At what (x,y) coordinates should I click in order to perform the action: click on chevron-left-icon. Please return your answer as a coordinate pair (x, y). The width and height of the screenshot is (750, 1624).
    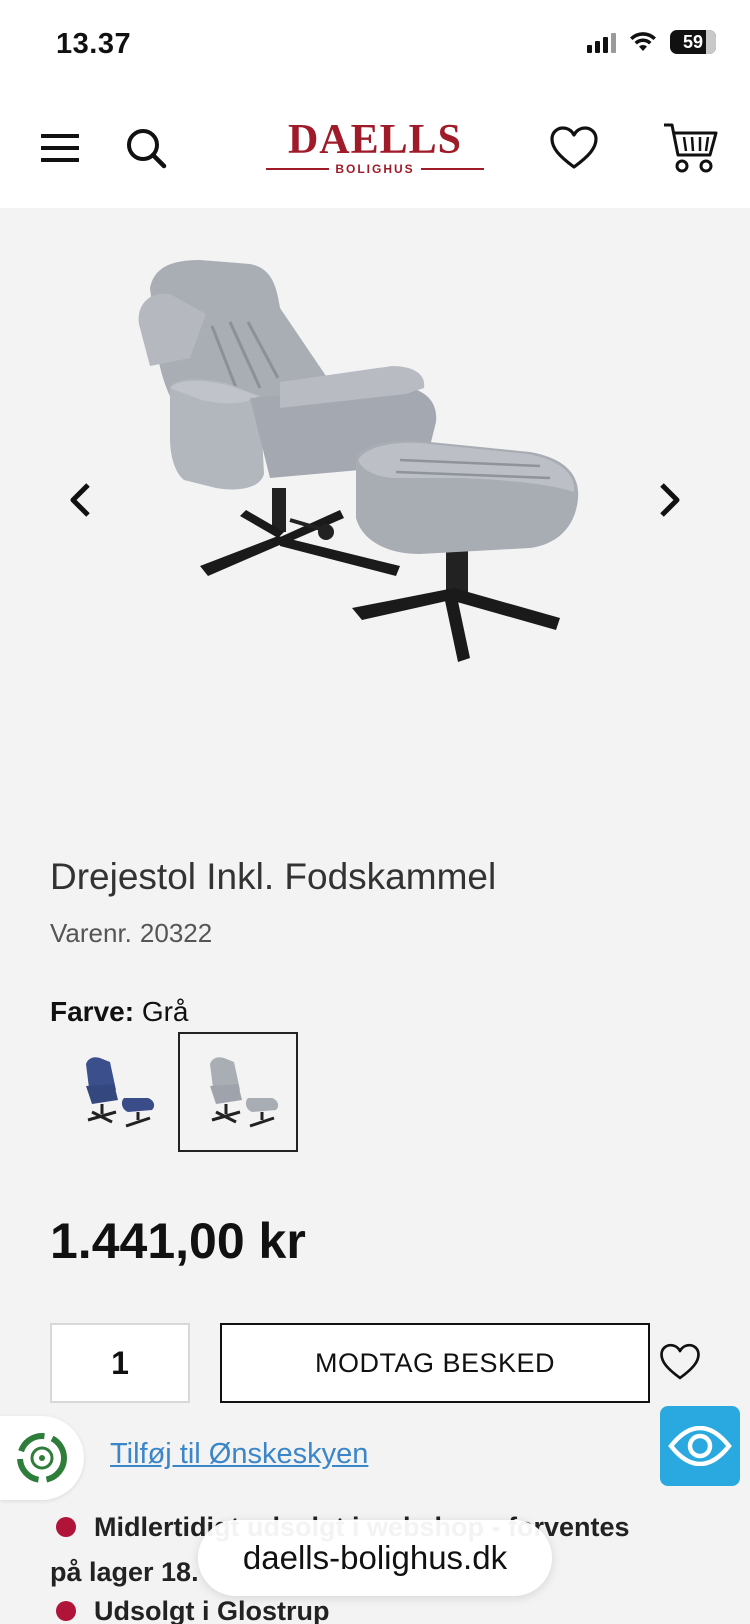
    Looking at the image, I should click on (80, 500).